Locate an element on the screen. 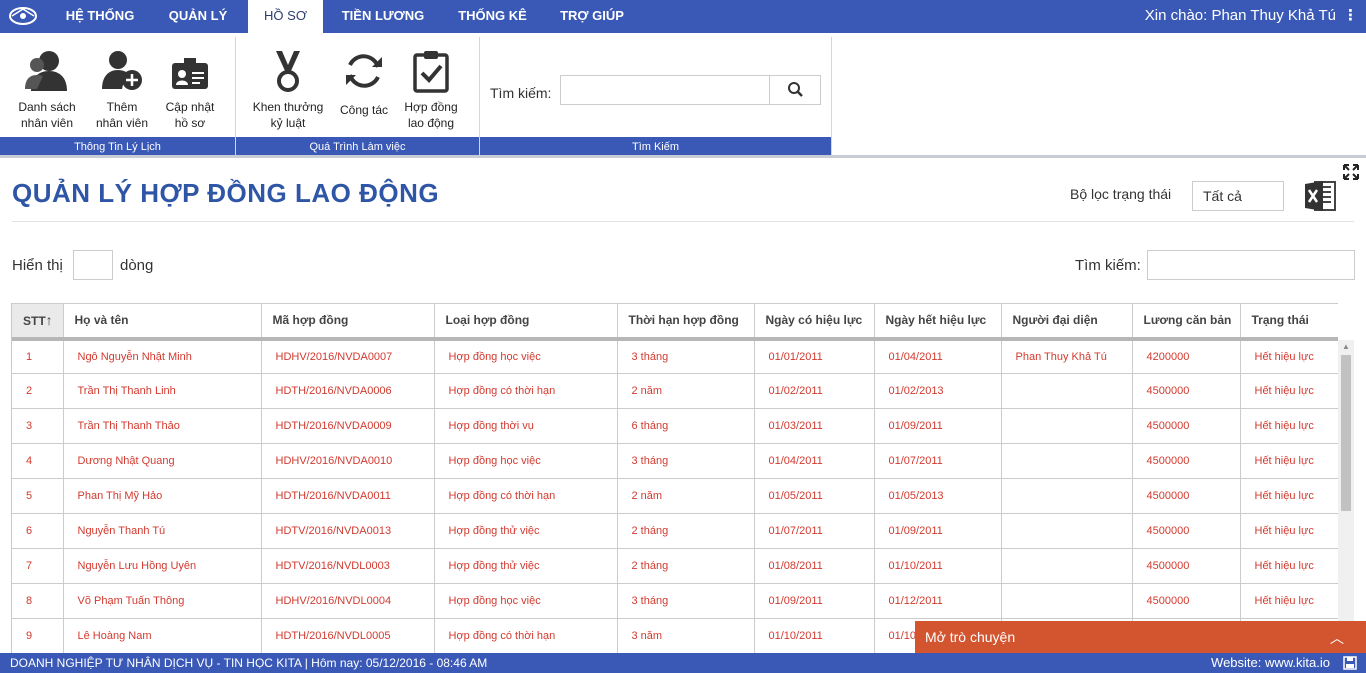  column-header-base-salary: Lương căn bản is located at coordinates (1186, 322).